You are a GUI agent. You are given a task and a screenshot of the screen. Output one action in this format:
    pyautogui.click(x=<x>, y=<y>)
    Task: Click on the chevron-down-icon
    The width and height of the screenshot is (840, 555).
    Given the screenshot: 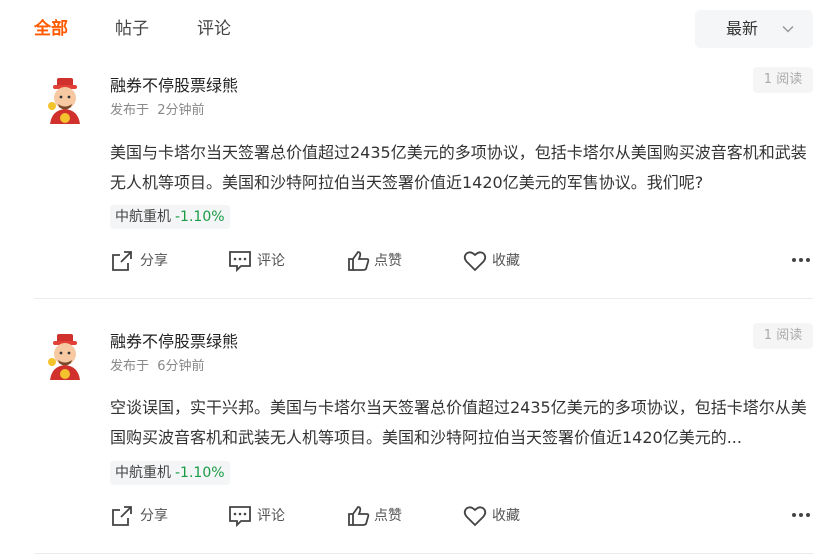 What is the action you would take?
    pyautogui.click(x=788, y=29)
    